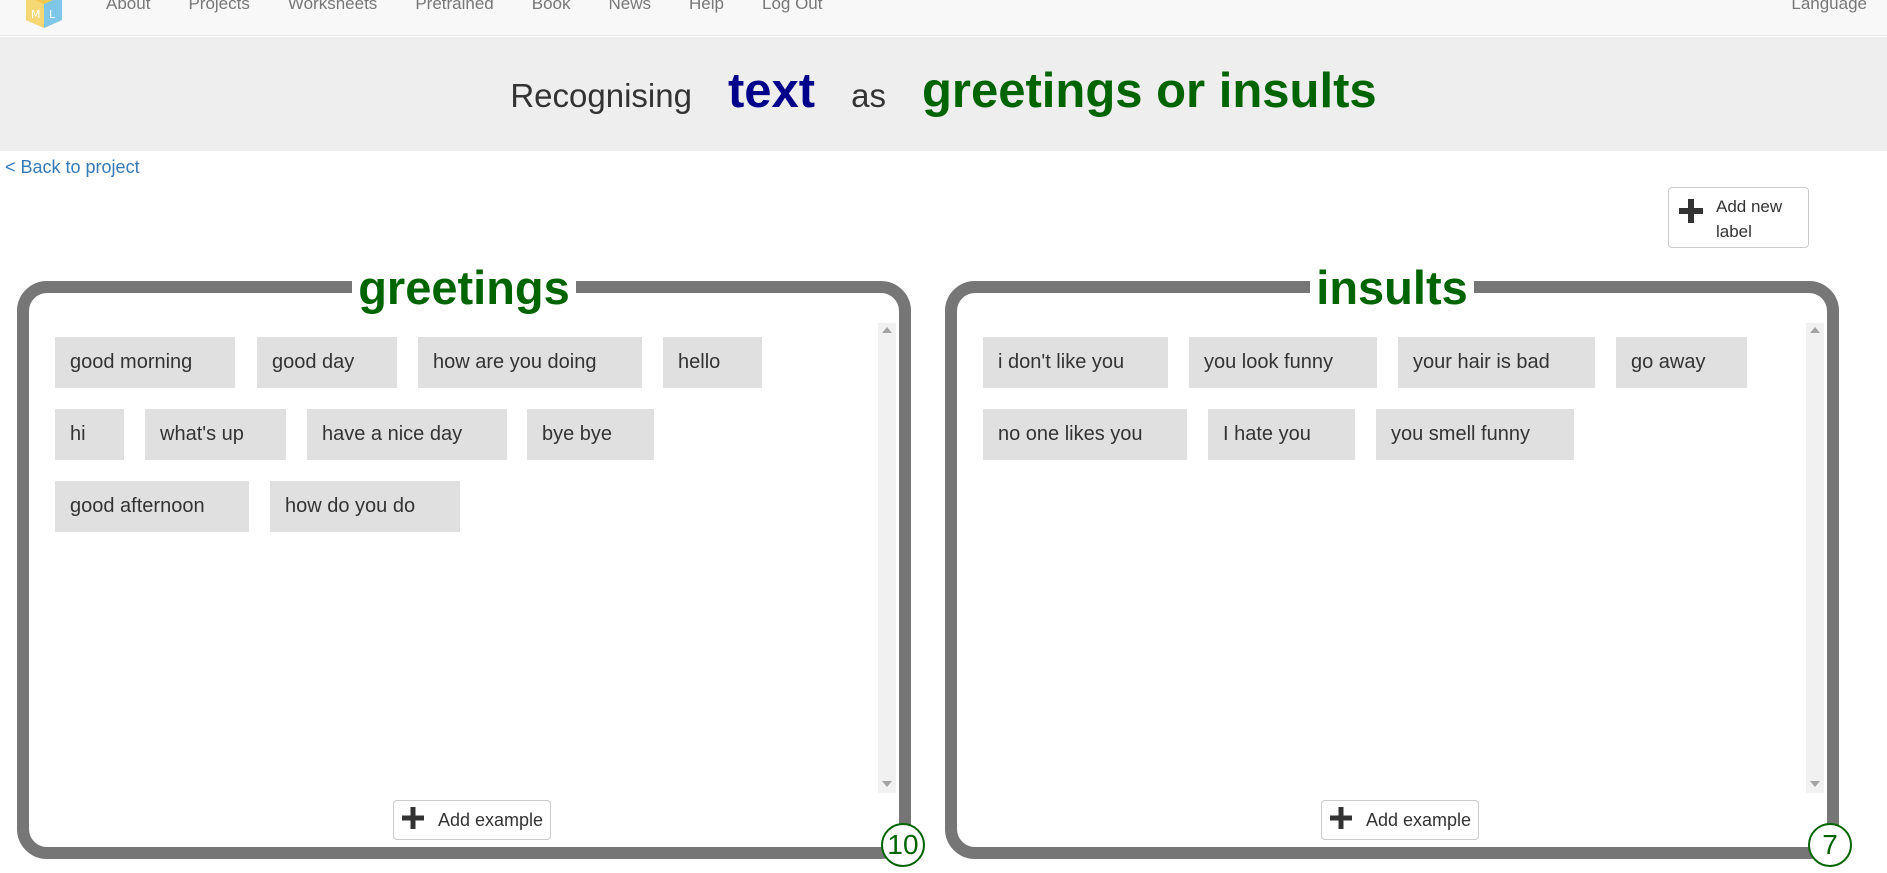  I want to click on project-banner: Recognising text as greetings or insults, so click(943, 94).